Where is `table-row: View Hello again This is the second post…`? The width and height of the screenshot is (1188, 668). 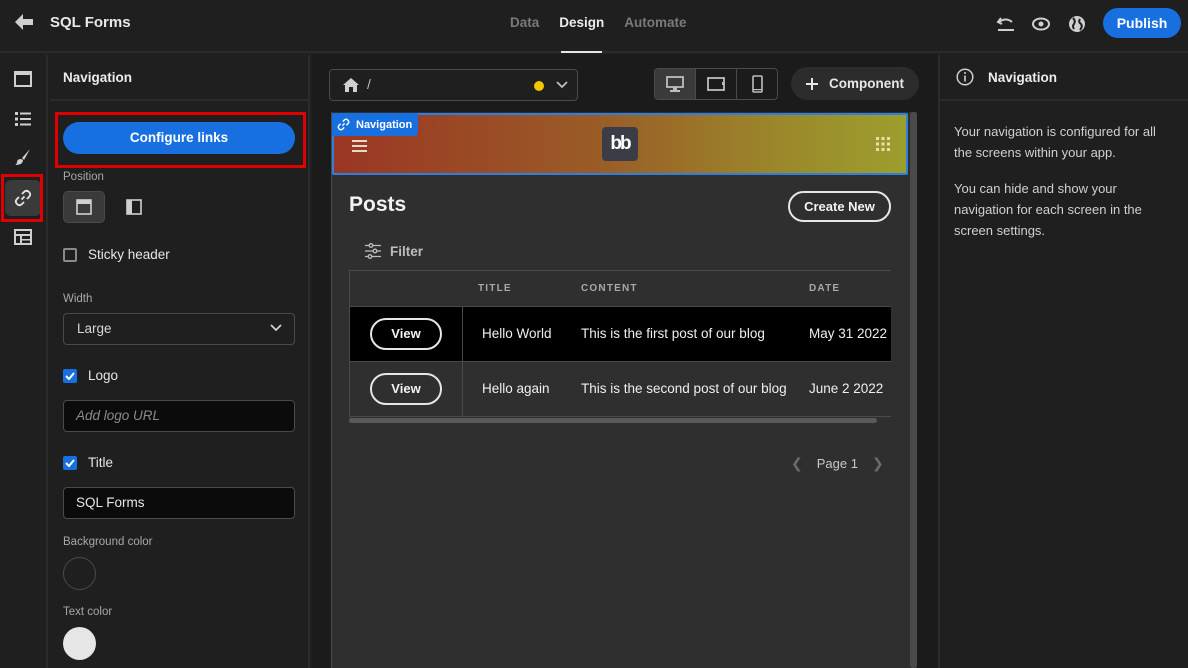 table-row: View Hello again This is the second post… is located at coordinates (620, 388).